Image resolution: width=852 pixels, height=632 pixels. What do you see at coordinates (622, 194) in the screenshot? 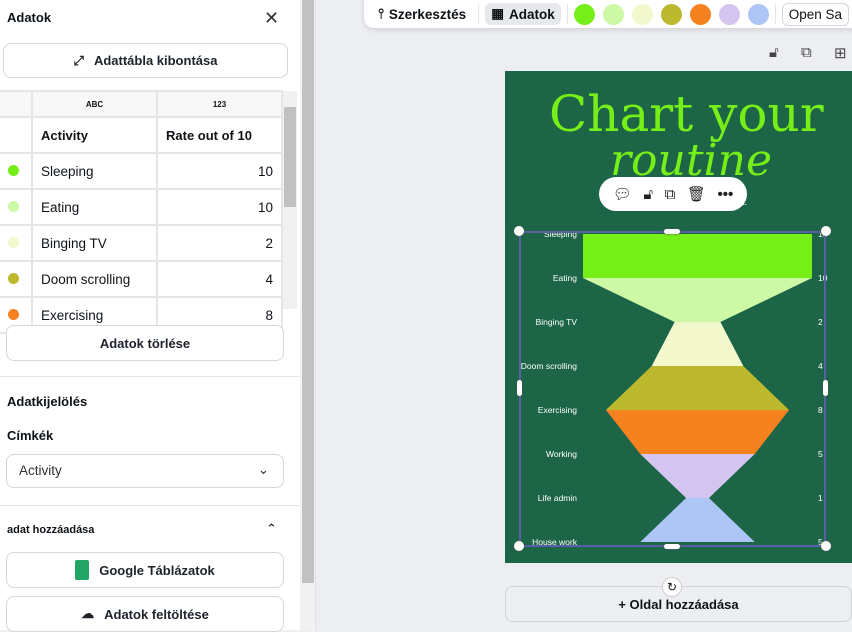
I see `comment-add-icon: 💬︎` at bounding box center [622, 194].